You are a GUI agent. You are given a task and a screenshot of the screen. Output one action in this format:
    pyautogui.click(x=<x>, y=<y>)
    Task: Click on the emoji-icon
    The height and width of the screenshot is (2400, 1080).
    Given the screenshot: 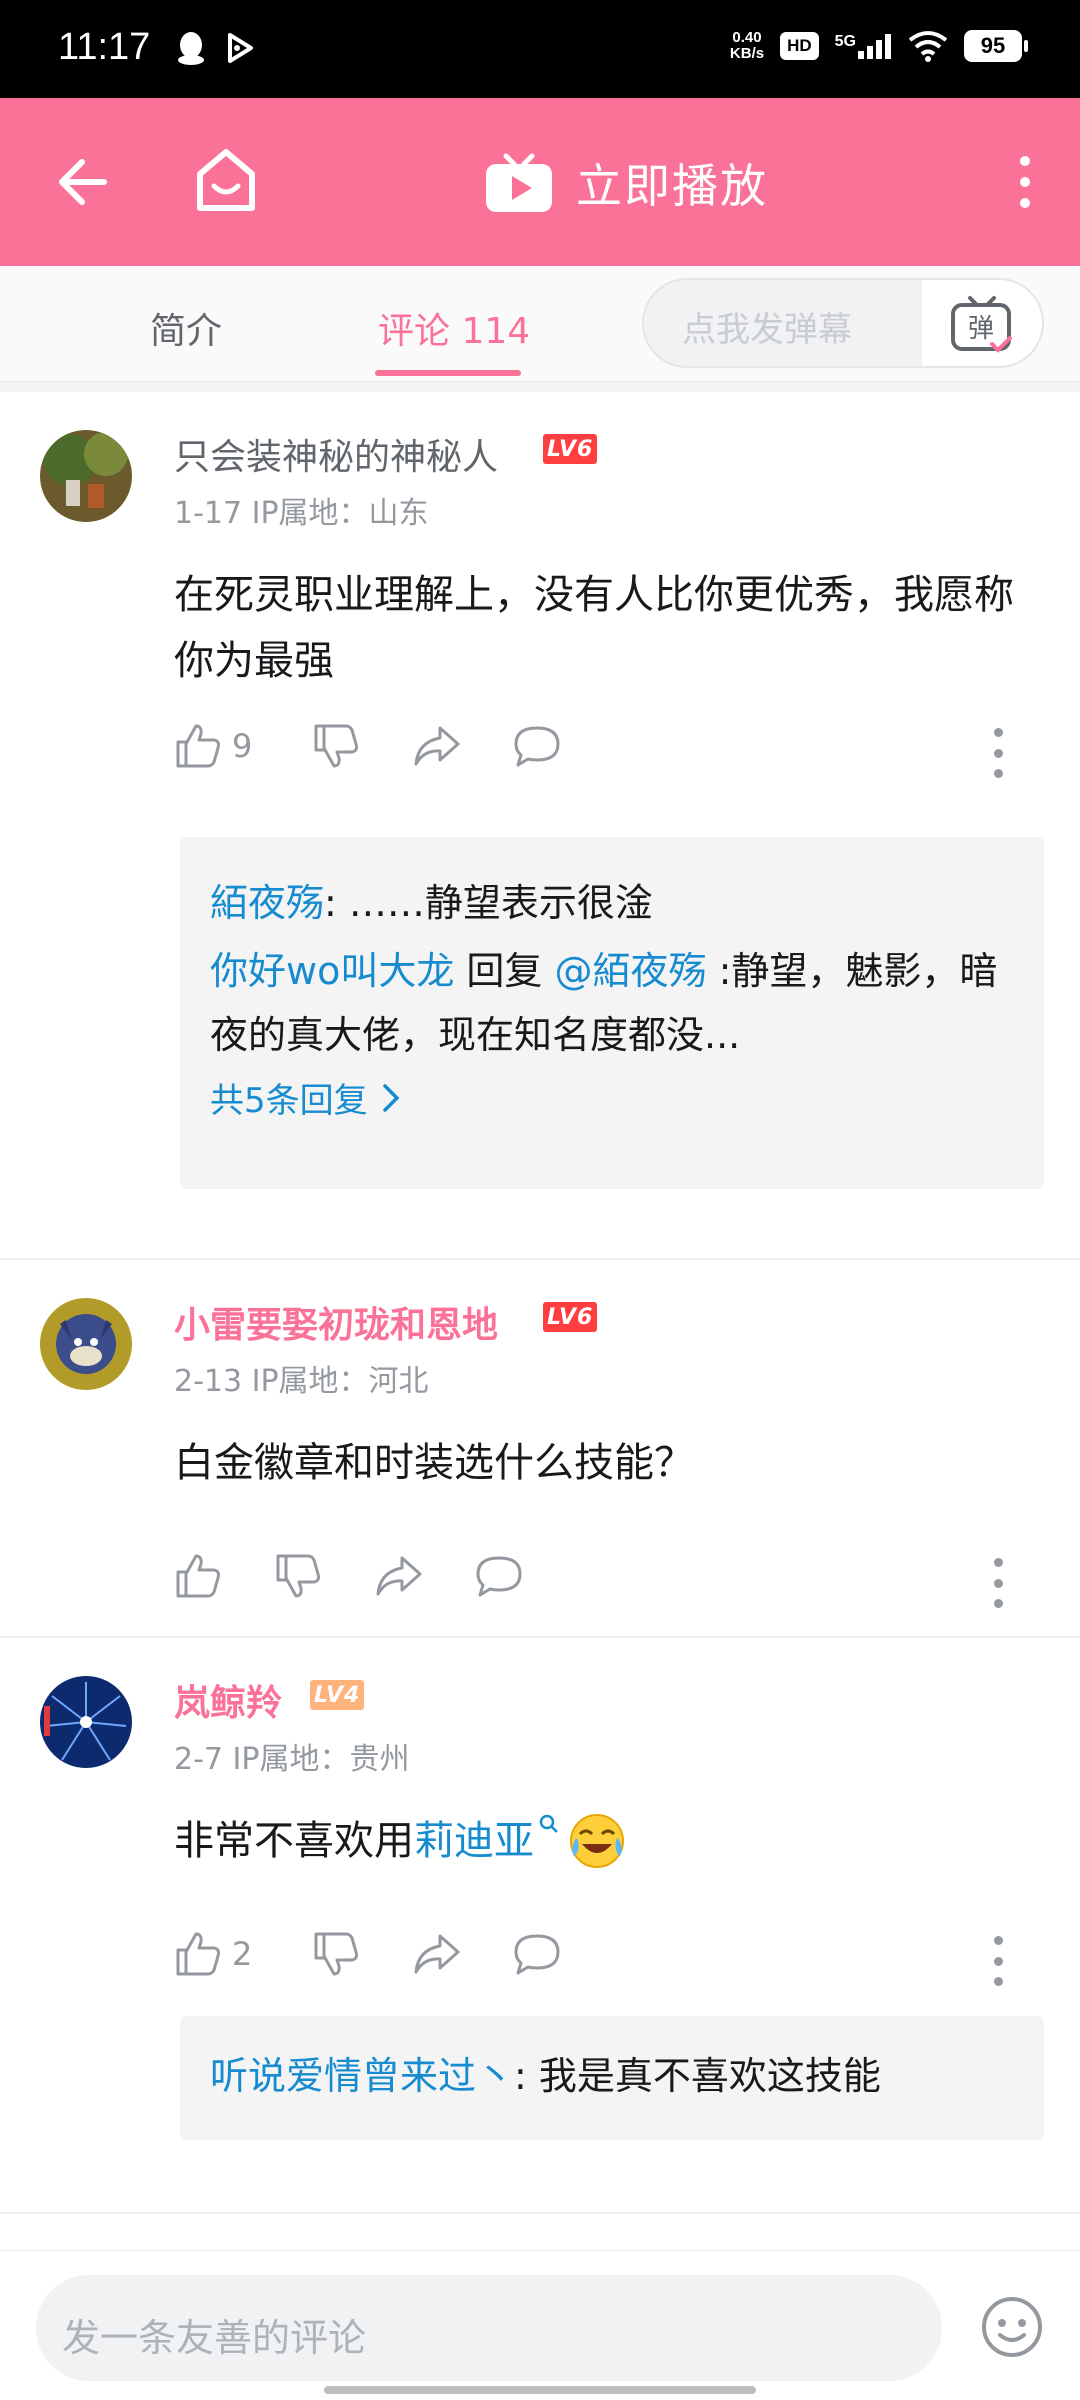 What is the action you would take?
    pyautogui.click(x=1012, y=2327)
    